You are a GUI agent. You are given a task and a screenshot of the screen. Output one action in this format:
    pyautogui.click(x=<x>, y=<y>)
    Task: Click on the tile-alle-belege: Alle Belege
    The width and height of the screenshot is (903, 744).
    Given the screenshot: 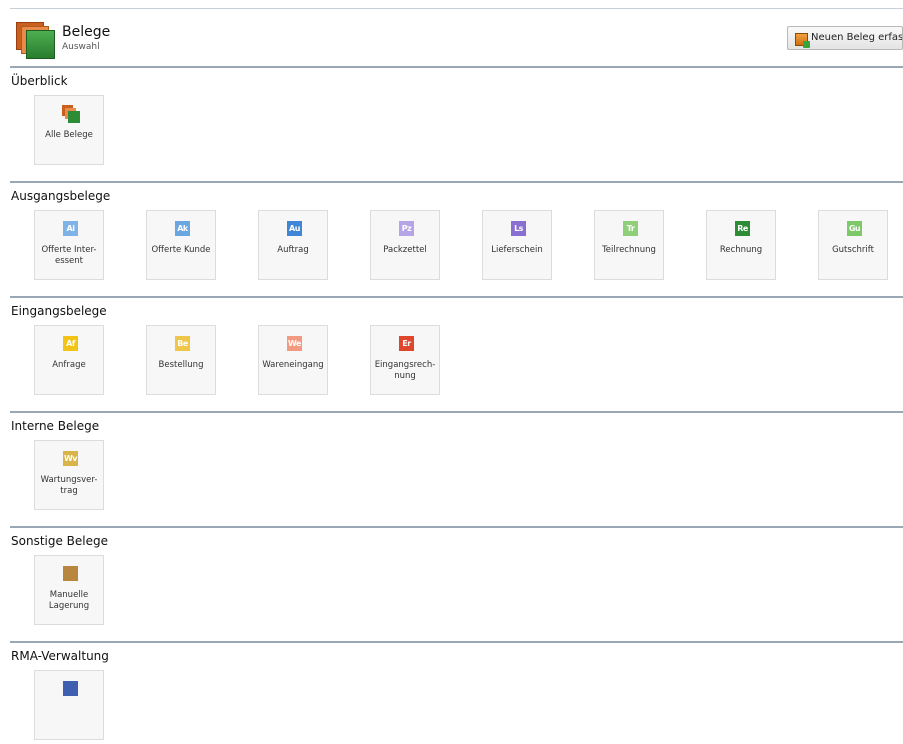 What is the action you would take?
    pyautogui.click(x=69, y=130)
    